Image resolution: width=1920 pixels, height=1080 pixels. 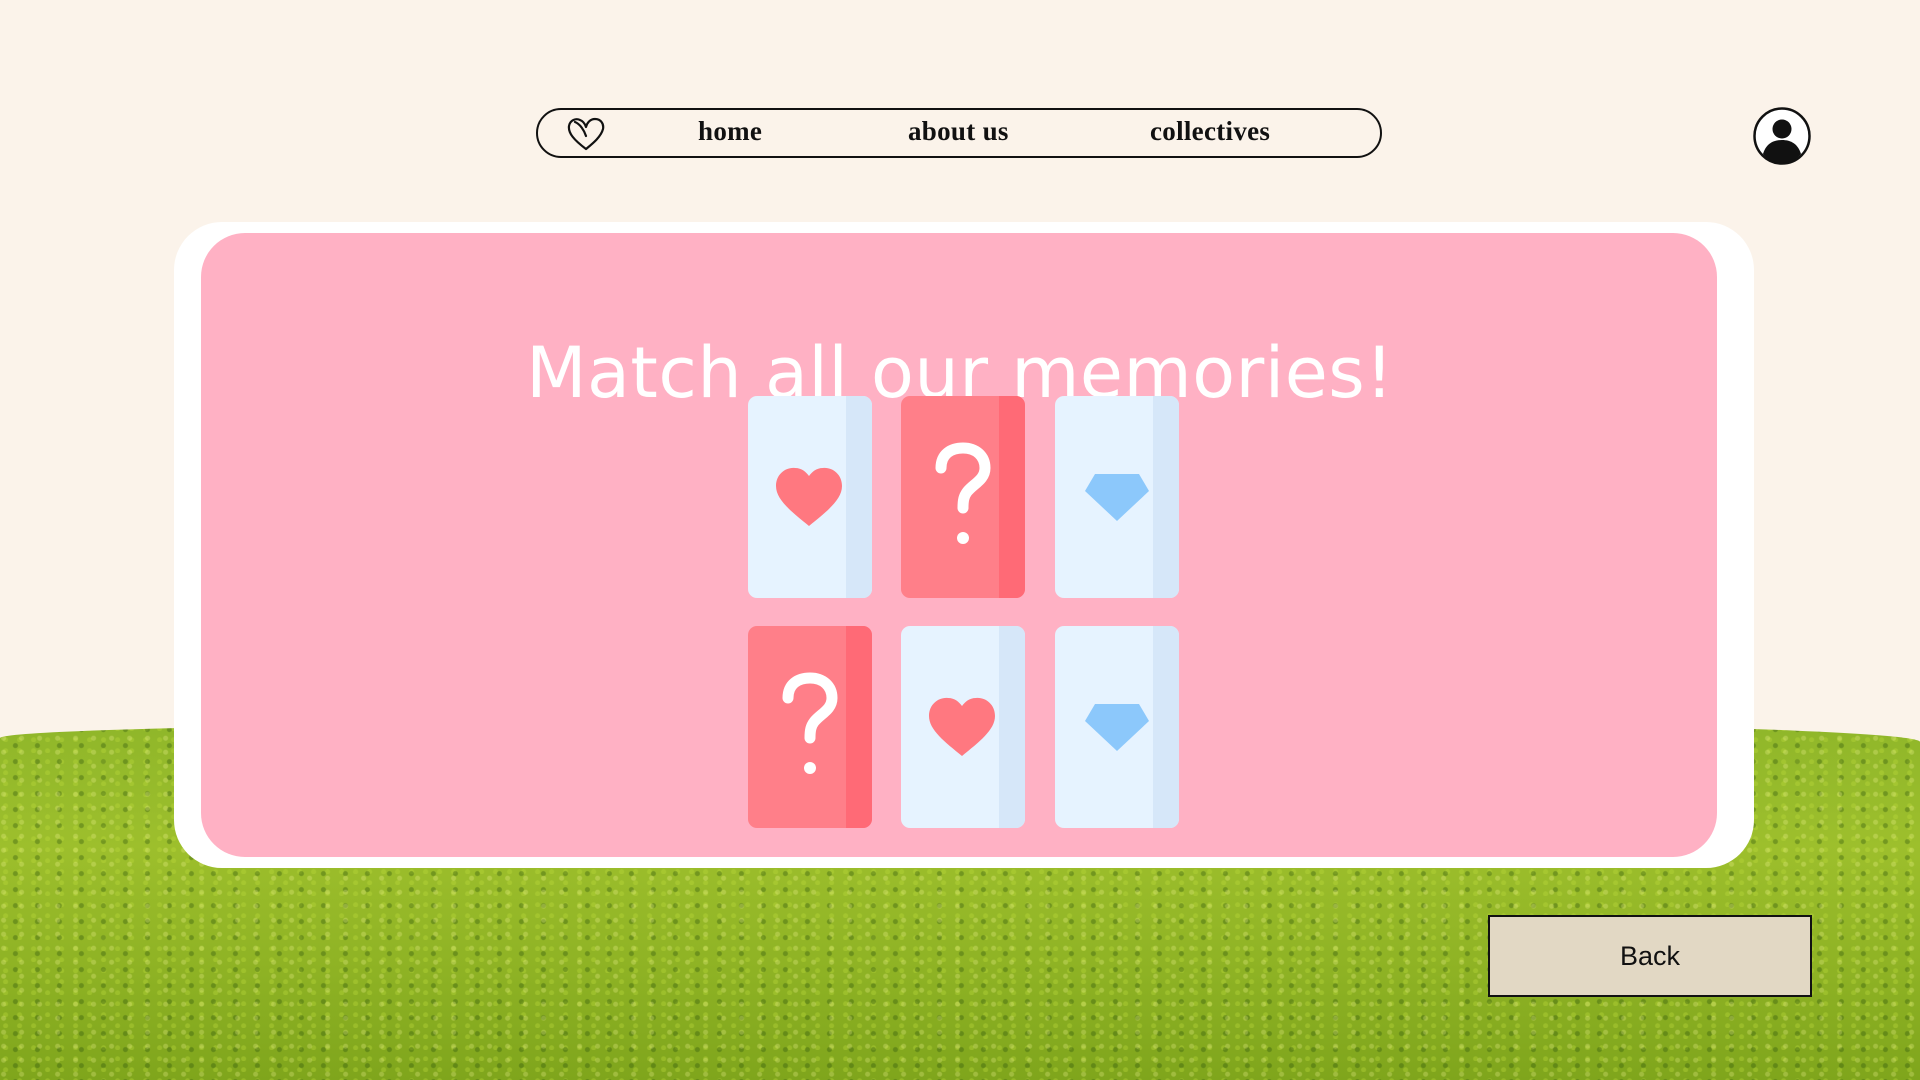 What do you see at coordinates (1210, 131) in the screenshot?
I see `nav-link-collectives: collectives` at bounding box center [1210, 131].